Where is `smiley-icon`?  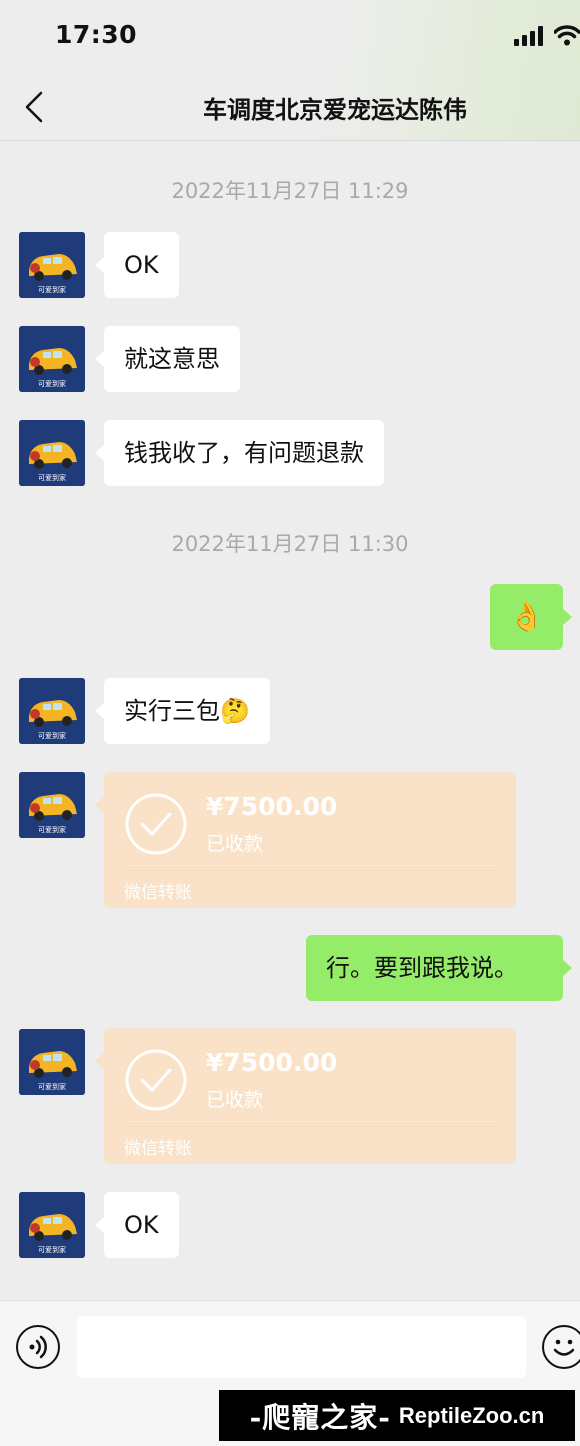
smiley-icon is located at coordinates (564, 1347).